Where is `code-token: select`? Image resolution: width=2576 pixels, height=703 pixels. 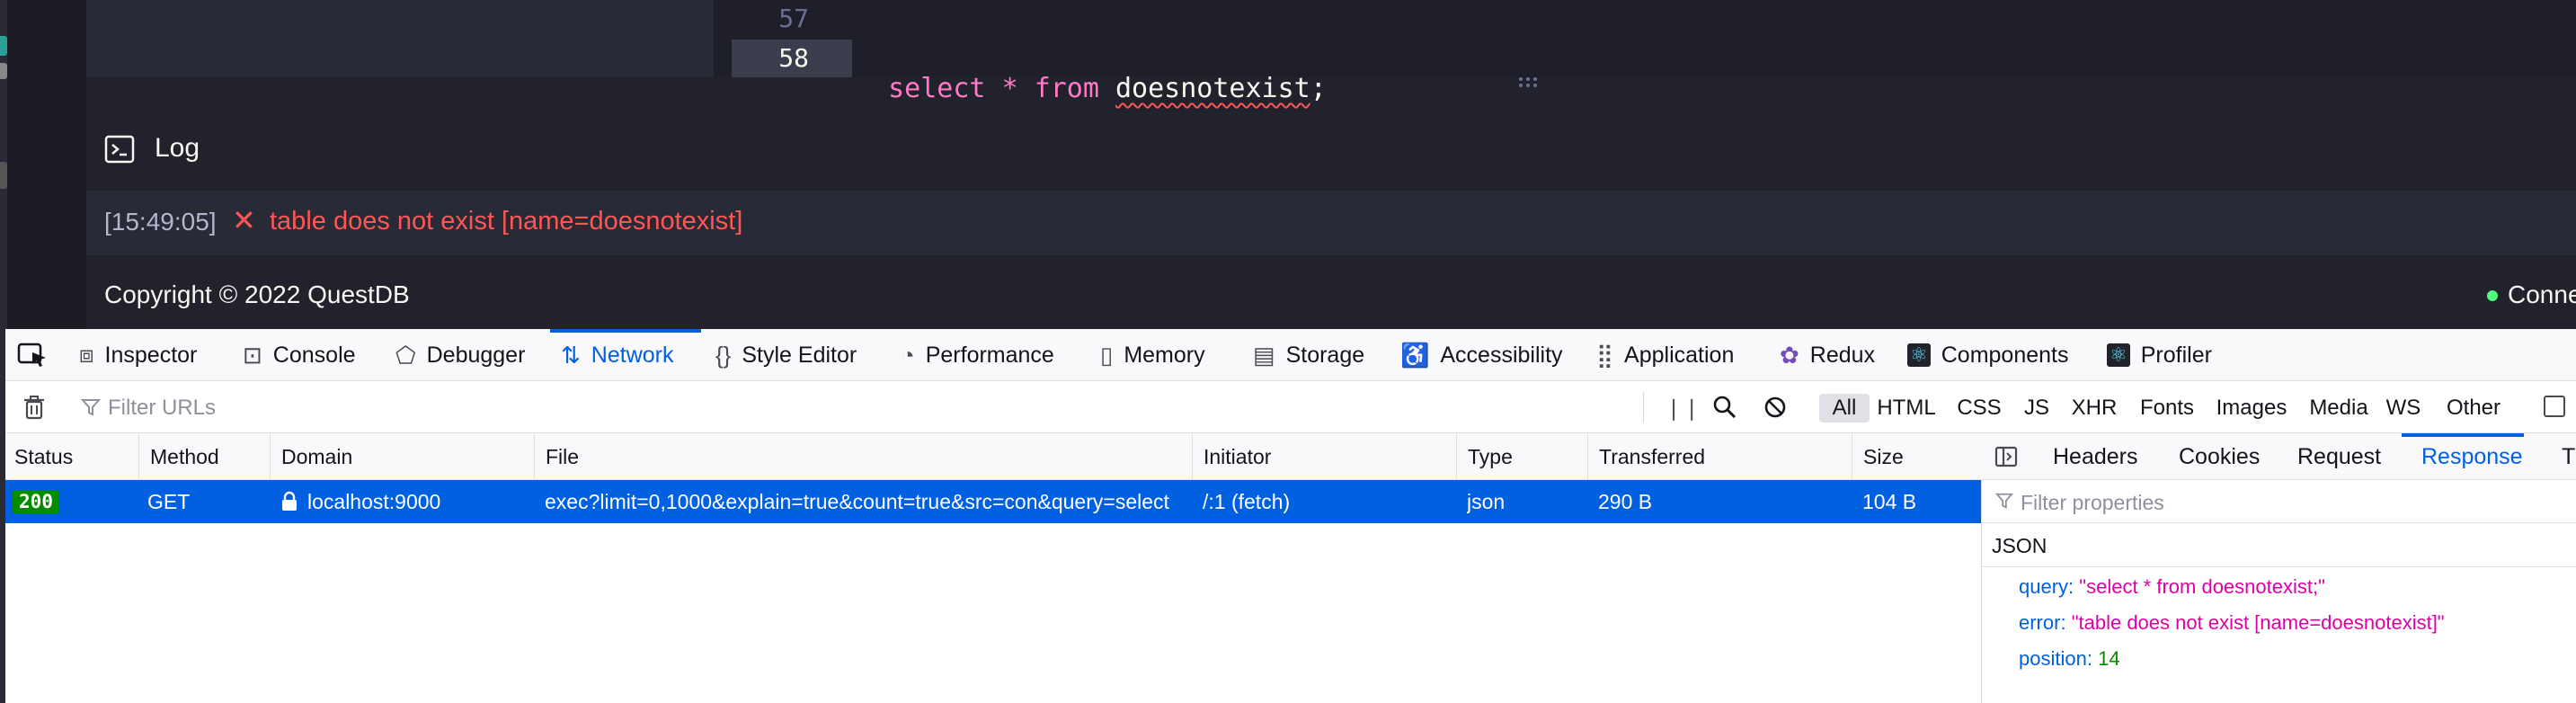 code-token: select is located at coordinates (937, 88).